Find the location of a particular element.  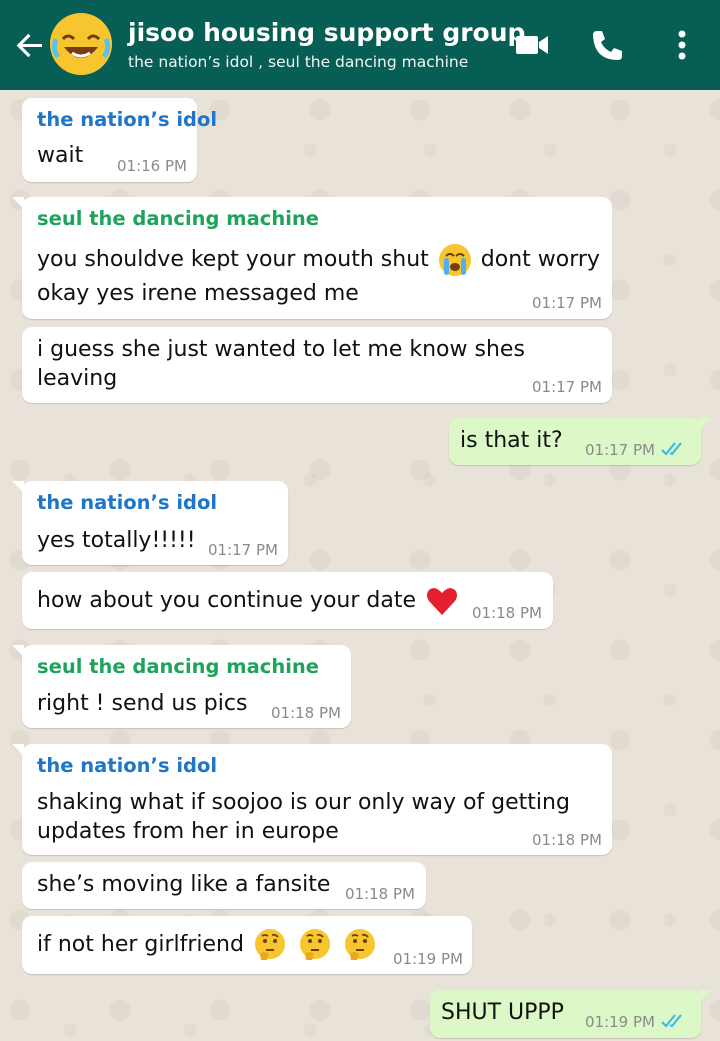

message-text: dont worry is located at coordinates (540, 259).